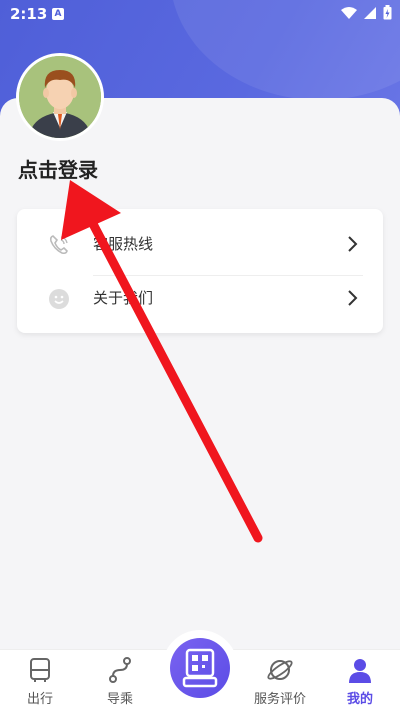 The height and width of the screenshot is (712, 400). I want to click on avatar, so click(60, 97).